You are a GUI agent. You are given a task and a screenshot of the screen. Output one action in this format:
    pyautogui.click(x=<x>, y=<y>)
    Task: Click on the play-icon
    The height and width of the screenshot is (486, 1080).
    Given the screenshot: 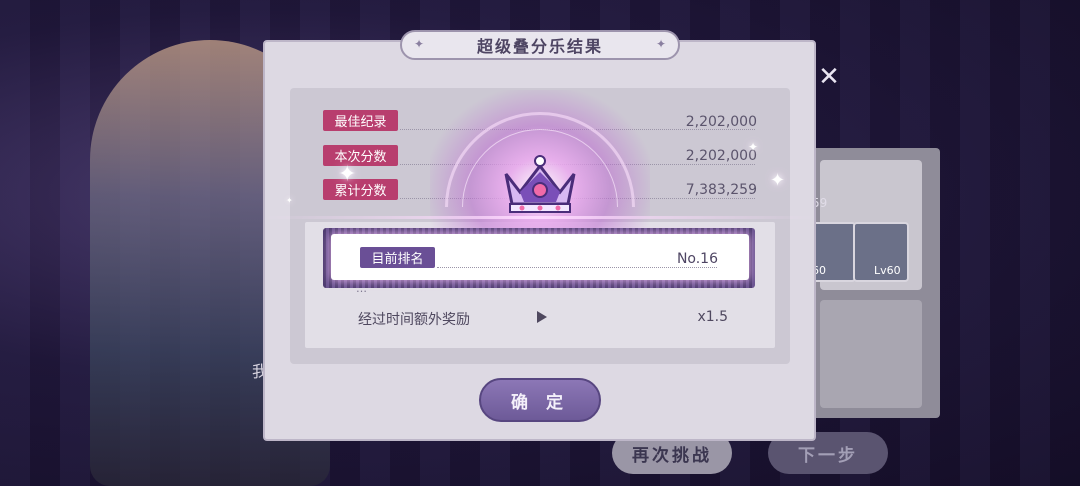 What is the action you would take?
    pyautogui.click(x=542, y=317)
    